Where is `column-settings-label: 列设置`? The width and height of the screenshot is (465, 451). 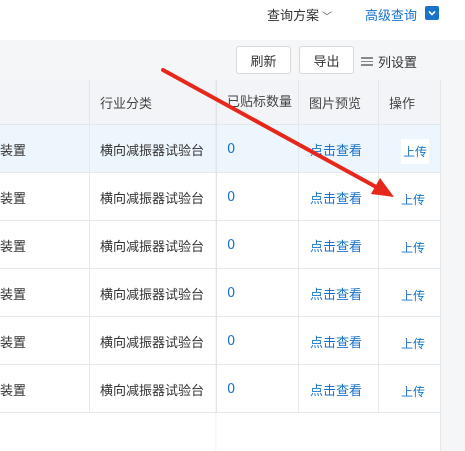
column-settings-label: 列设置 is located at coordinates (398, 63).